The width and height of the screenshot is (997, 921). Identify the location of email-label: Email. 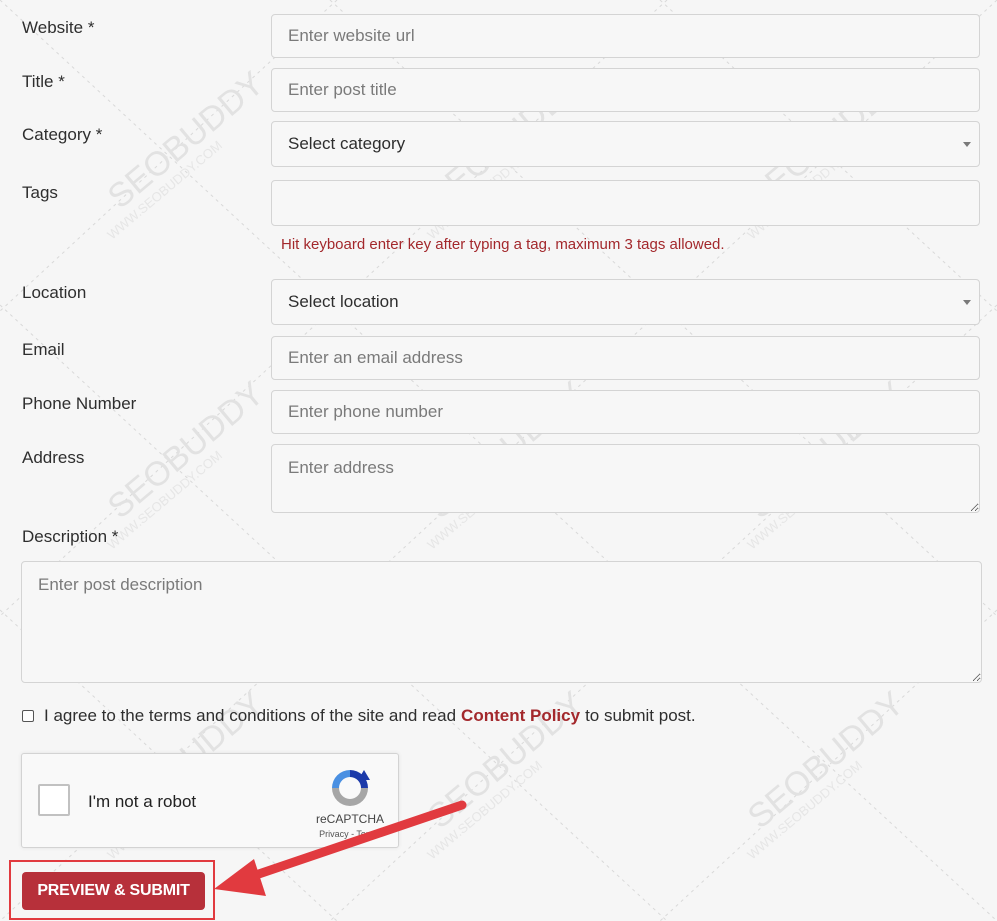
(43, 349).